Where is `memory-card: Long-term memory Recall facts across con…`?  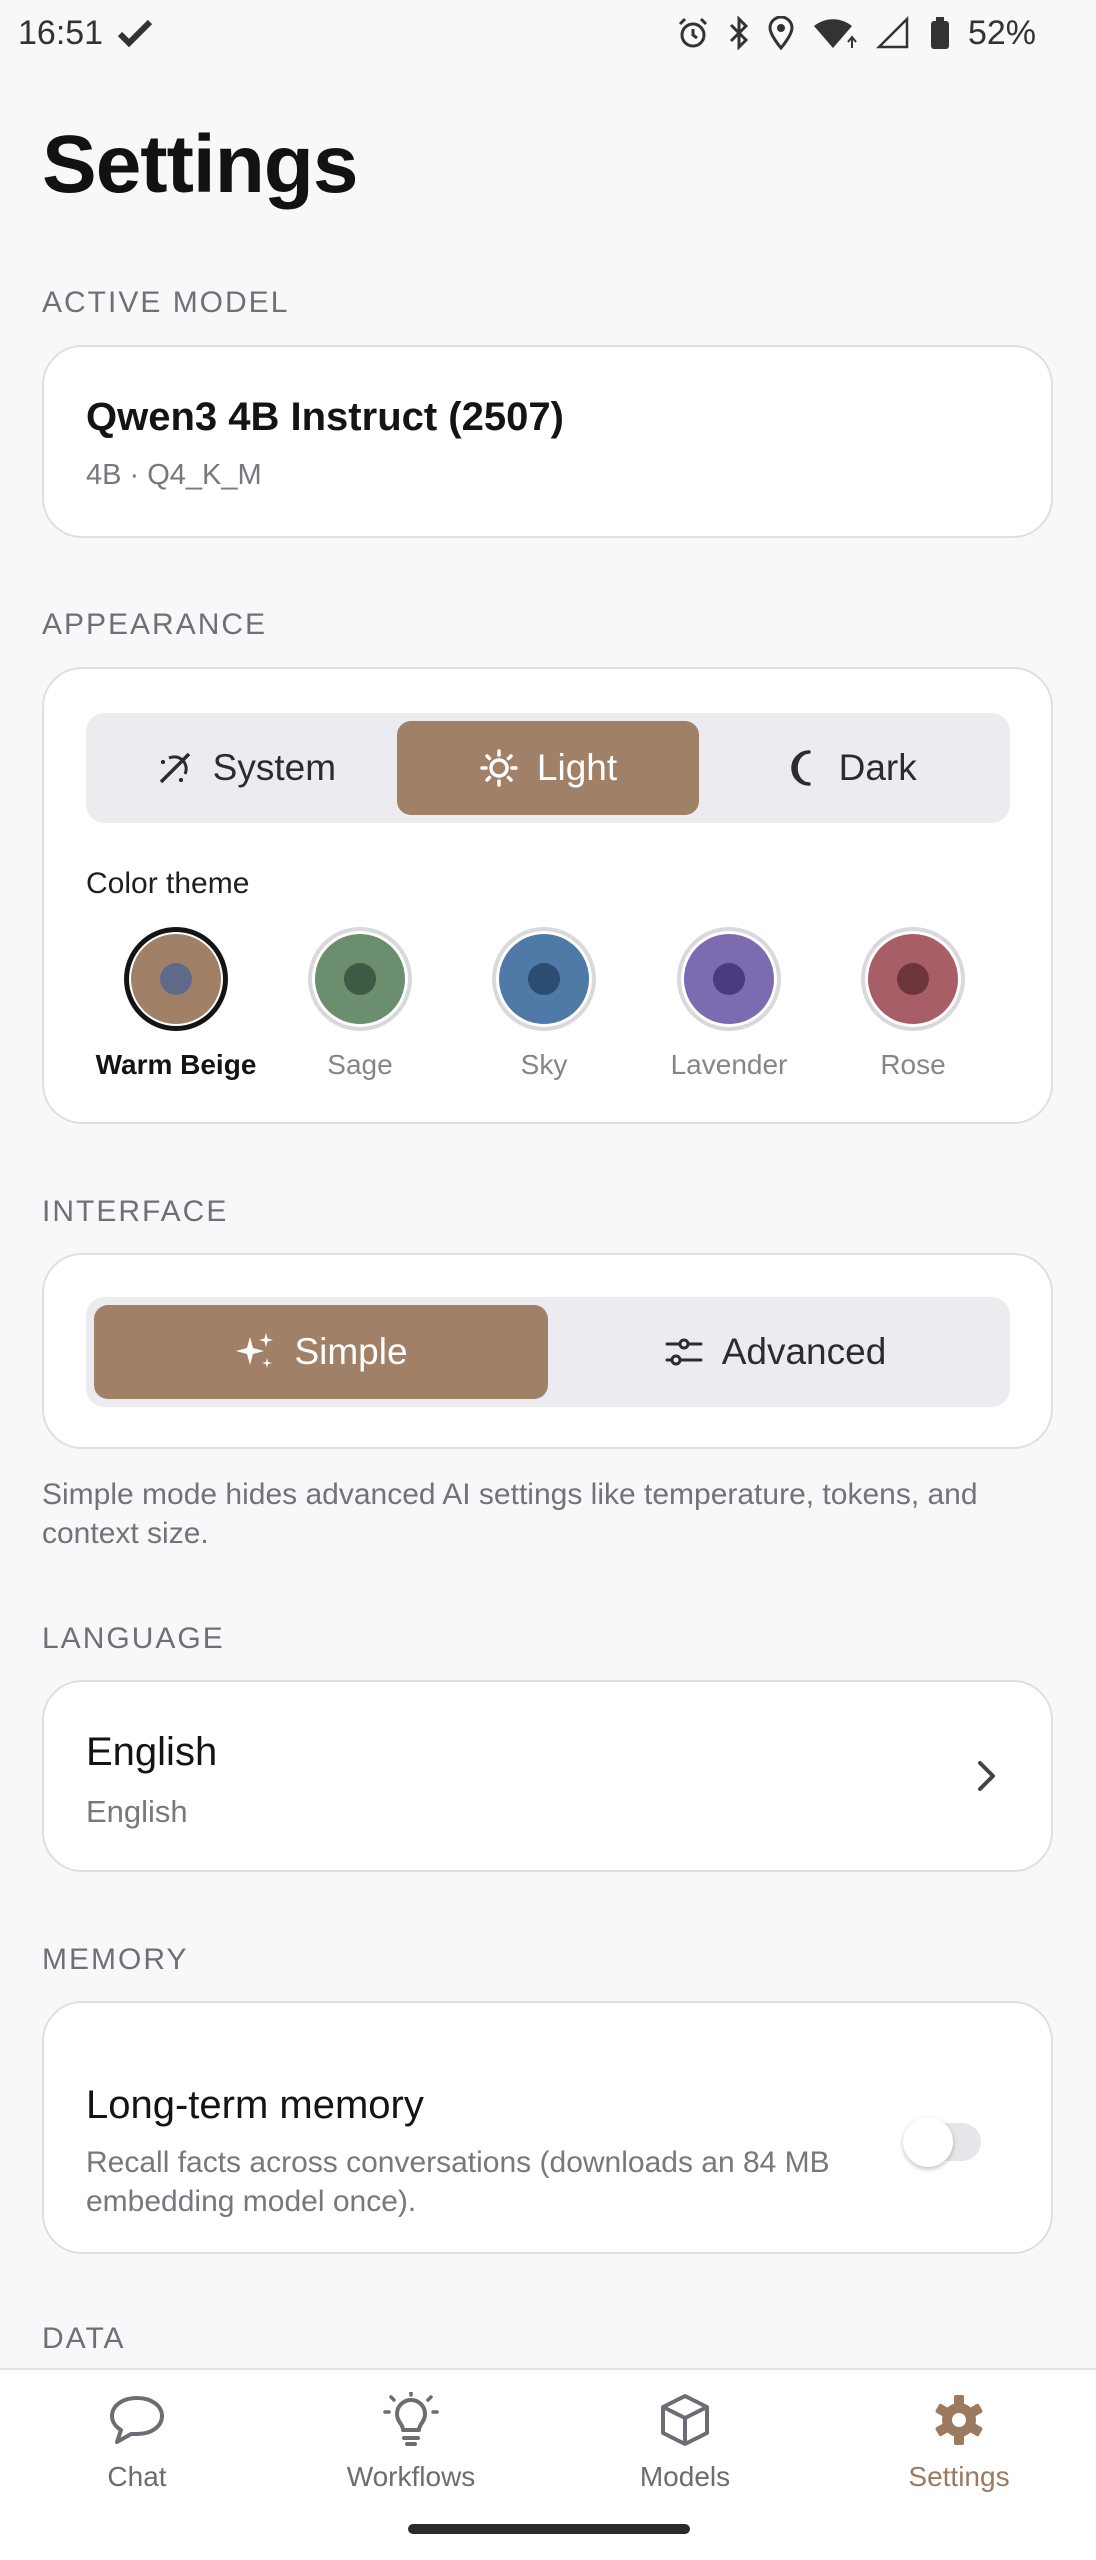
memory-card: Long-term memory Recall facts across con… is located at coordinates (547, 2127).